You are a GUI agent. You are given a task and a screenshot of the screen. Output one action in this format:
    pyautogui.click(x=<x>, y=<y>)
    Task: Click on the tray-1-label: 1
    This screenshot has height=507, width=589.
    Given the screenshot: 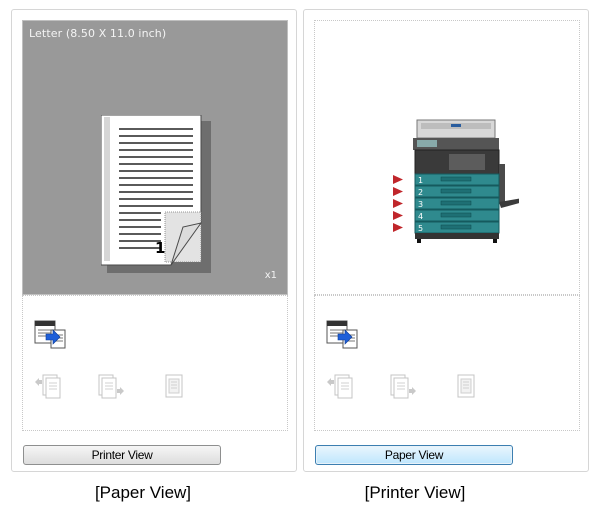 What is the action you would take?
    pyautogui.click(x=420, y=180)
    